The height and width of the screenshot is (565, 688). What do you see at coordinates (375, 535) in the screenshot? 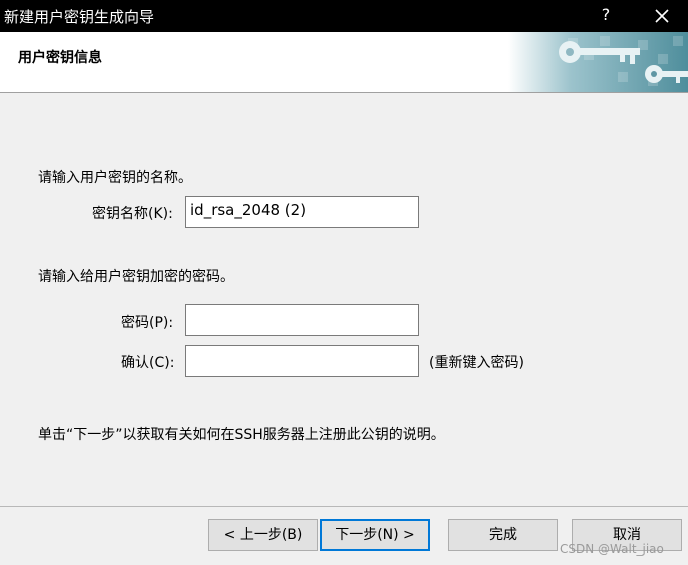
I see `next-button: 下一步(N) >` at bounding box center [375, 535].